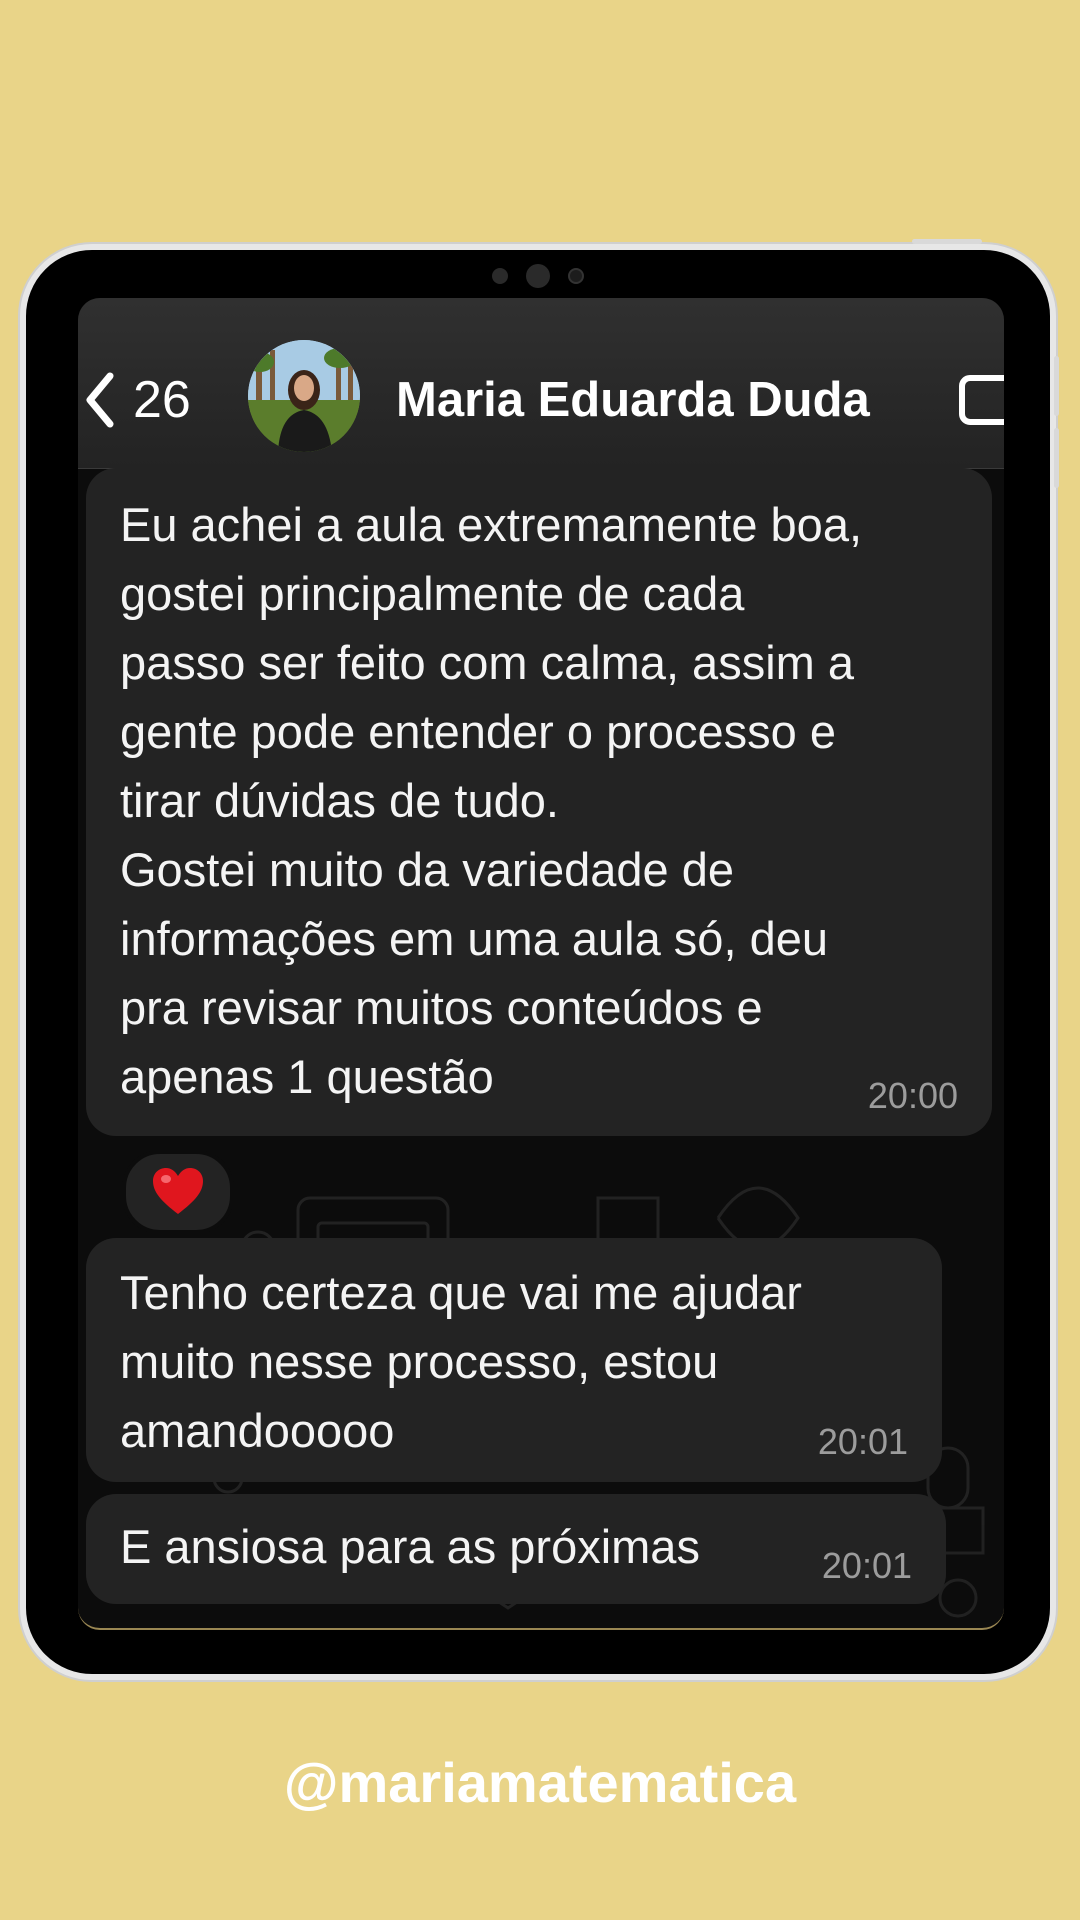 The height and width of the screenshot is (1920, 1080). I want to click on chat-header: 26 Maria Eduarda Duda, so click(541, 383).